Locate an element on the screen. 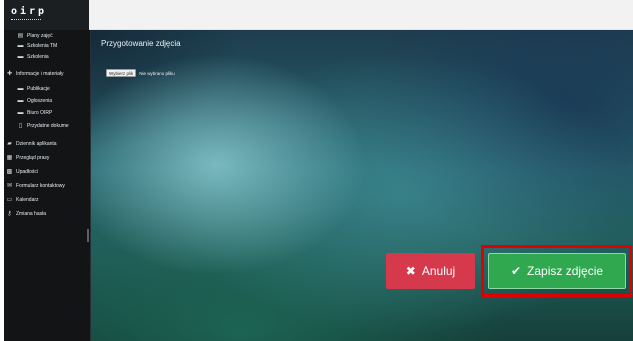 This screenshot has width=633, height=341. sidebar-item-przydatne-dokumenty: ▯ Przydatne dokume is located at coordinates (43, 126).